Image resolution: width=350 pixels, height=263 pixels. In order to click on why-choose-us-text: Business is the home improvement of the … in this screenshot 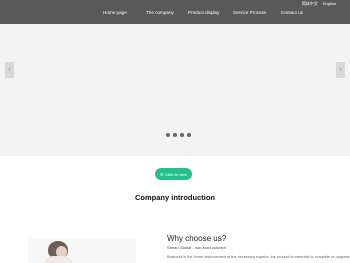, I will do `click(258, 257)`.